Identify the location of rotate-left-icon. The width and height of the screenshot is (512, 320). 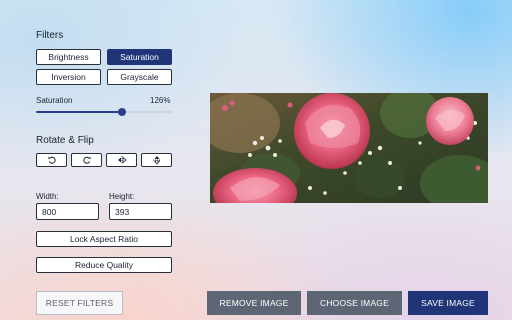
(51, 160).